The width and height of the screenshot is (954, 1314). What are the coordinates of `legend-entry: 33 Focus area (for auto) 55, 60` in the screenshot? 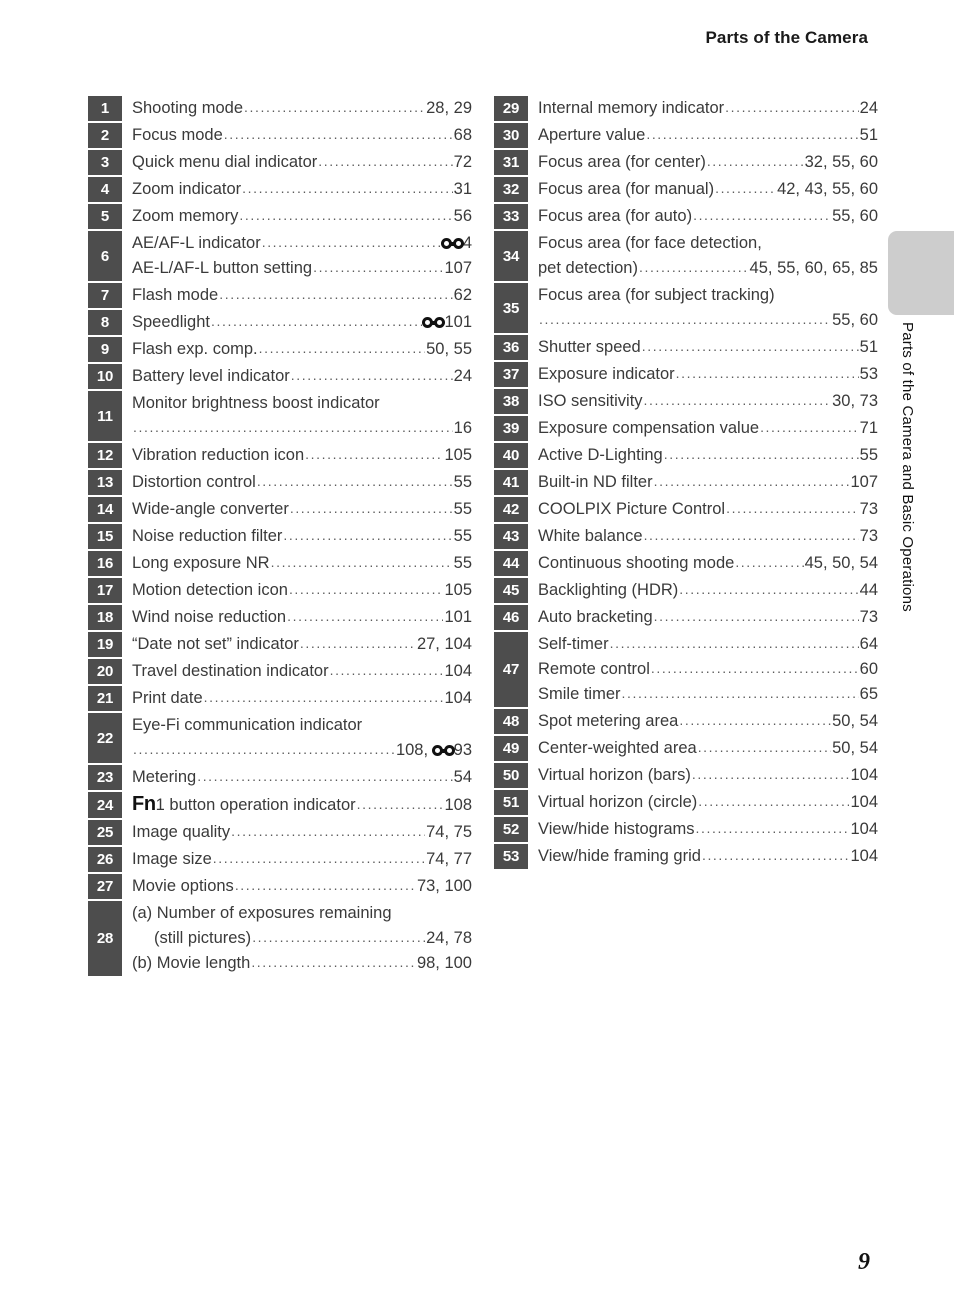 It's located at (686, 216).